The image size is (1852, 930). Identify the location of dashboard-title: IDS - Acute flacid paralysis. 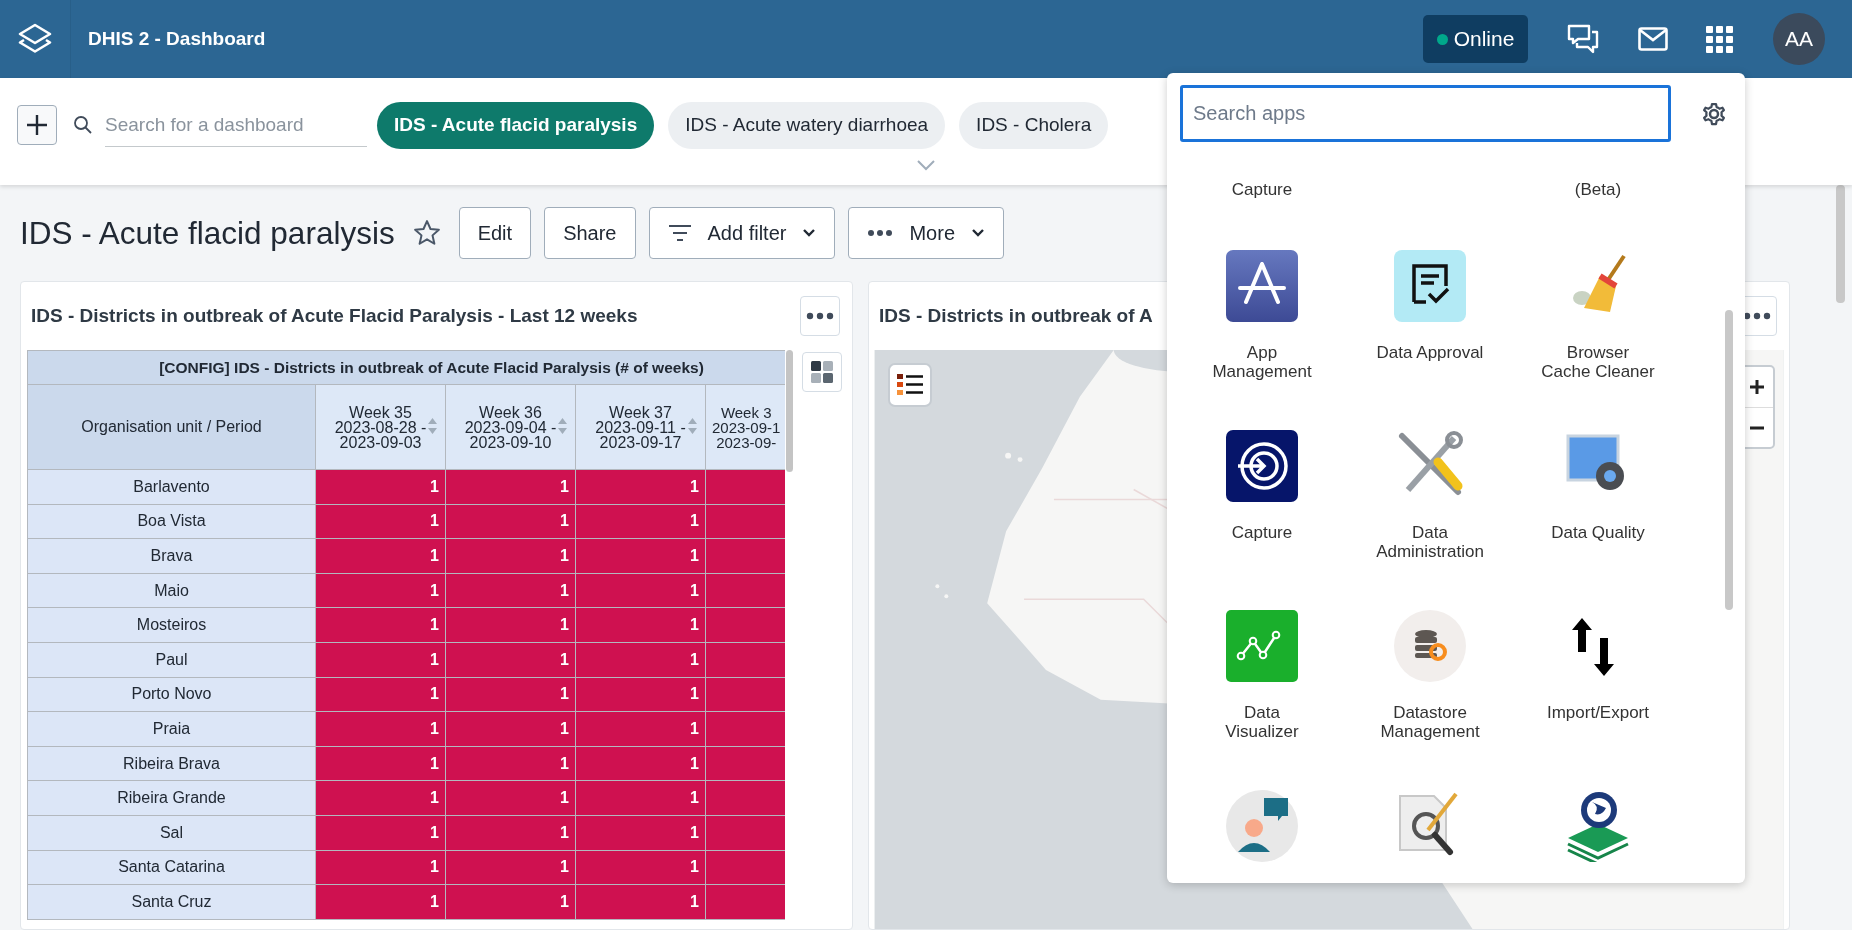
(207, 233).